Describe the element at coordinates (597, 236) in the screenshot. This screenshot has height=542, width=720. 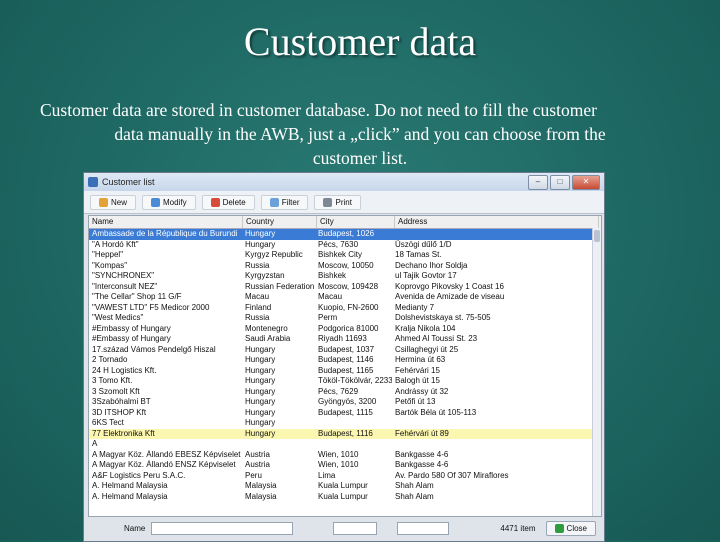
I see `scrollbar-thumb` at that location.